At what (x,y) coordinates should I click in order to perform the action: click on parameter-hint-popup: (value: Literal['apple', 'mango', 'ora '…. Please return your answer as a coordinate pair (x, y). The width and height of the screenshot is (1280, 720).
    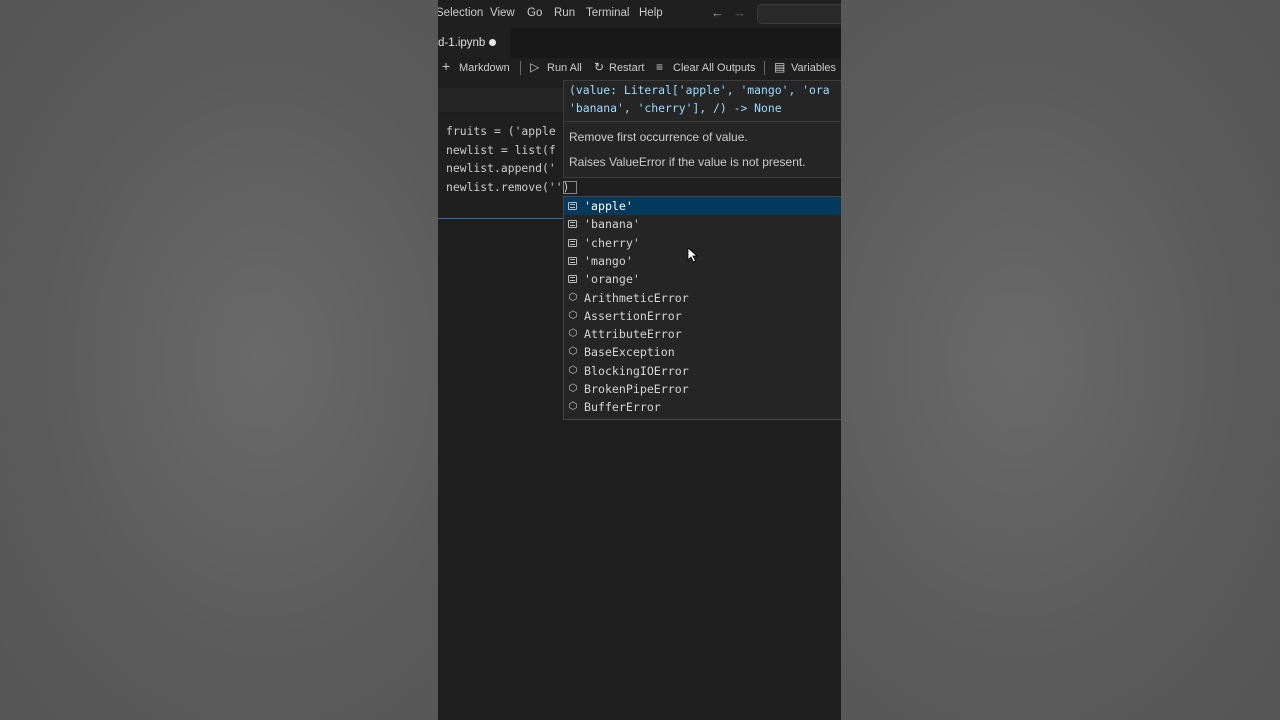
    Looking at the image, I should click on (702, 129).